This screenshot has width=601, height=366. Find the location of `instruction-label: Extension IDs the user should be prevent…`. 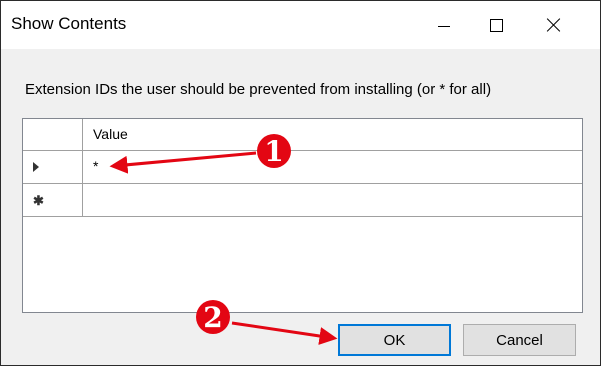

instruction-label: Extension IDs the user should be prevent… is located at coordinates (258, 89).